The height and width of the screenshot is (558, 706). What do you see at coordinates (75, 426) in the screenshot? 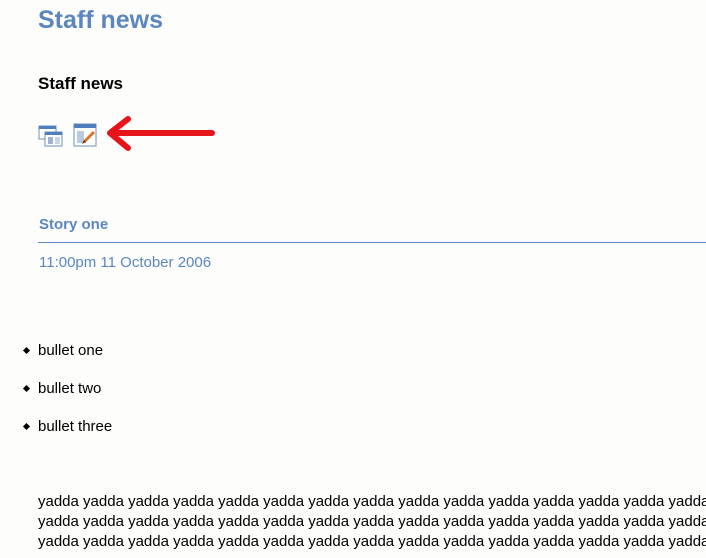
I see `bullet-text: bullet three` at bounding box center [75, 426].